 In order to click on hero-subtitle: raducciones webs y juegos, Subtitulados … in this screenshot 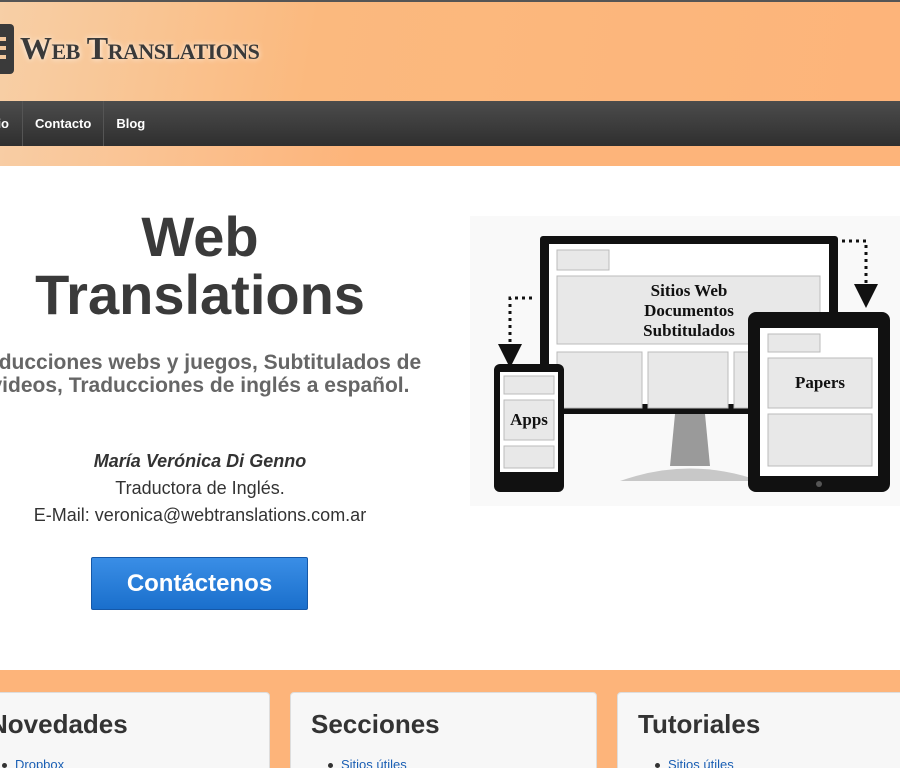, I will do `click(211, 374)`.